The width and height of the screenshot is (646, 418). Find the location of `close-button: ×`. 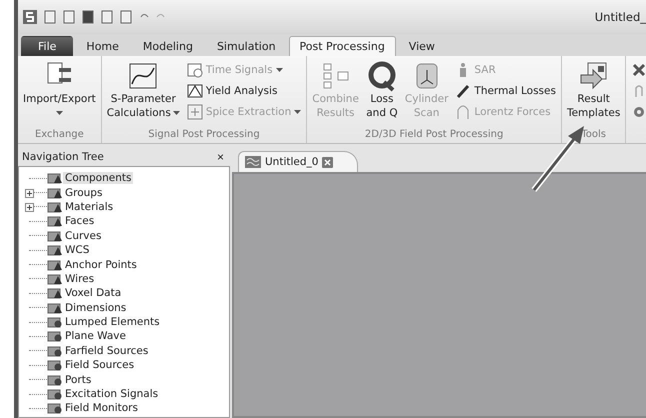

close-button: × is located at coordinates (220, 157).